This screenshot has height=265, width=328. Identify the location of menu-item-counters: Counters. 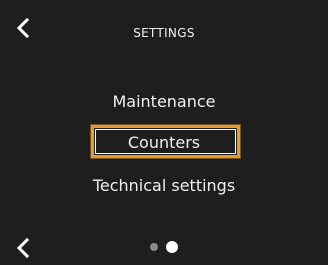
(164, 143).